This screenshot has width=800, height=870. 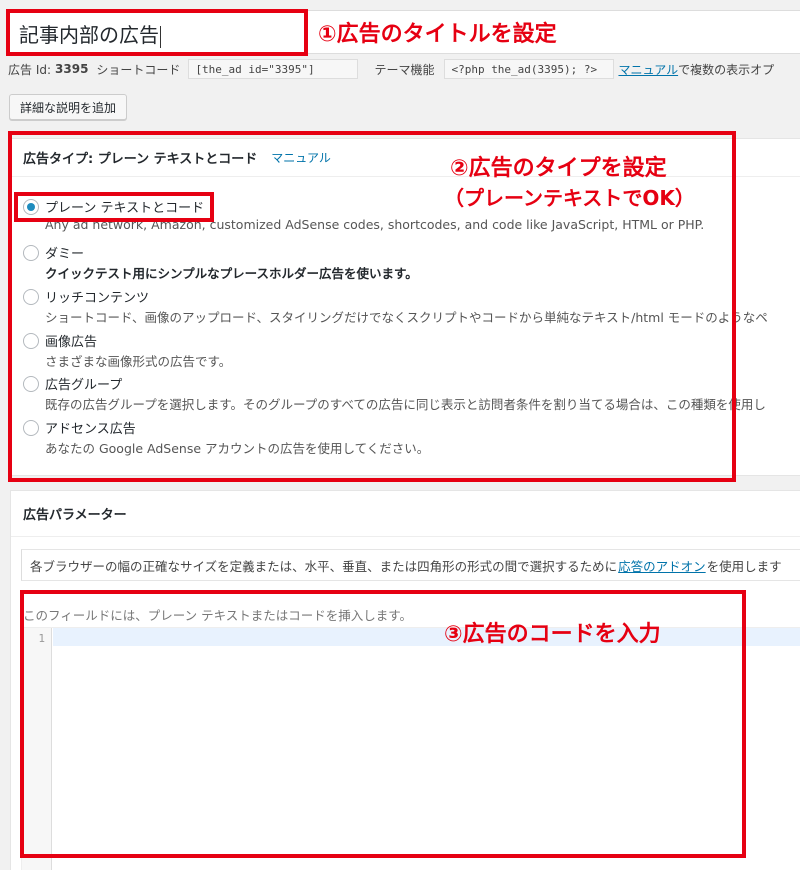 I want to click on annotation-step2: ②広告のタイプを設定, so click(x=558, y=168).